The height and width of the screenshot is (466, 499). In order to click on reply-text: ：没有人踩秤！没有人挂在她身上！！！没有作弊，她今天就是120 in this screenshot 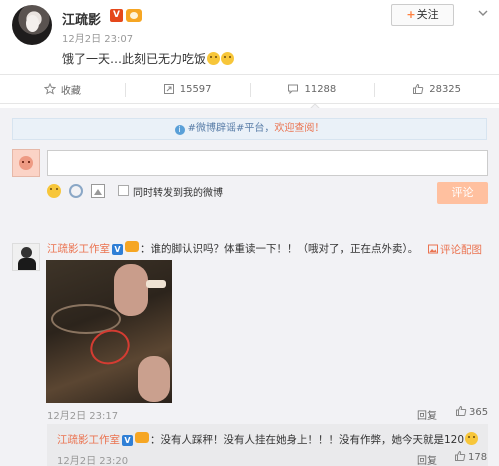, I will do `click(307, 440)`.